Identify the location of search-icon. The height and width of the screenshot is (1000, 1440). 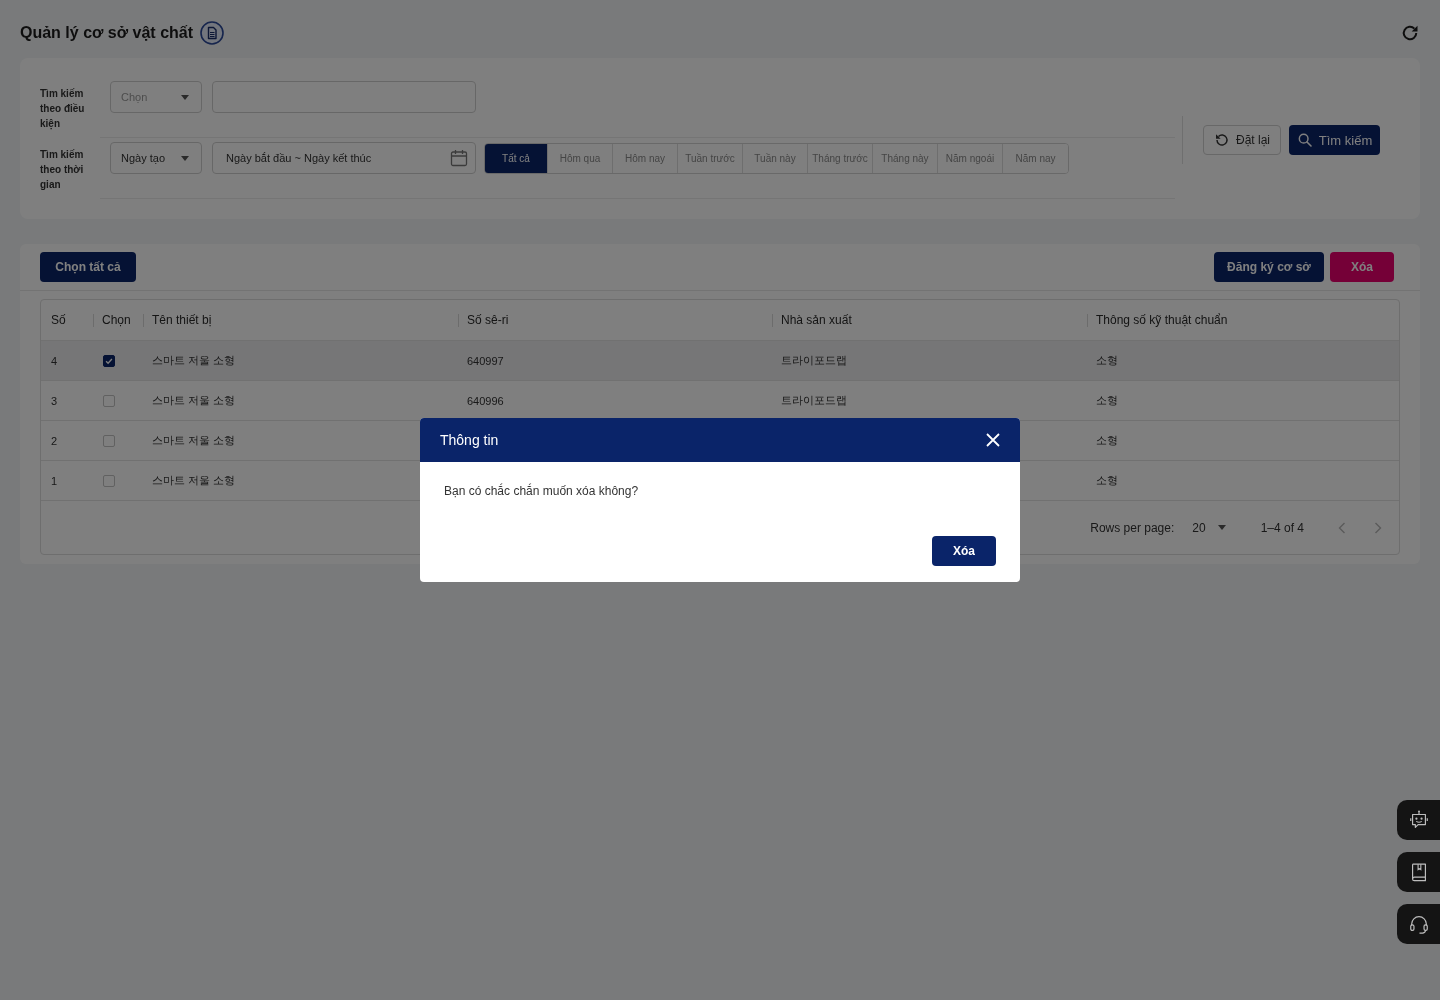
(1304, 140).